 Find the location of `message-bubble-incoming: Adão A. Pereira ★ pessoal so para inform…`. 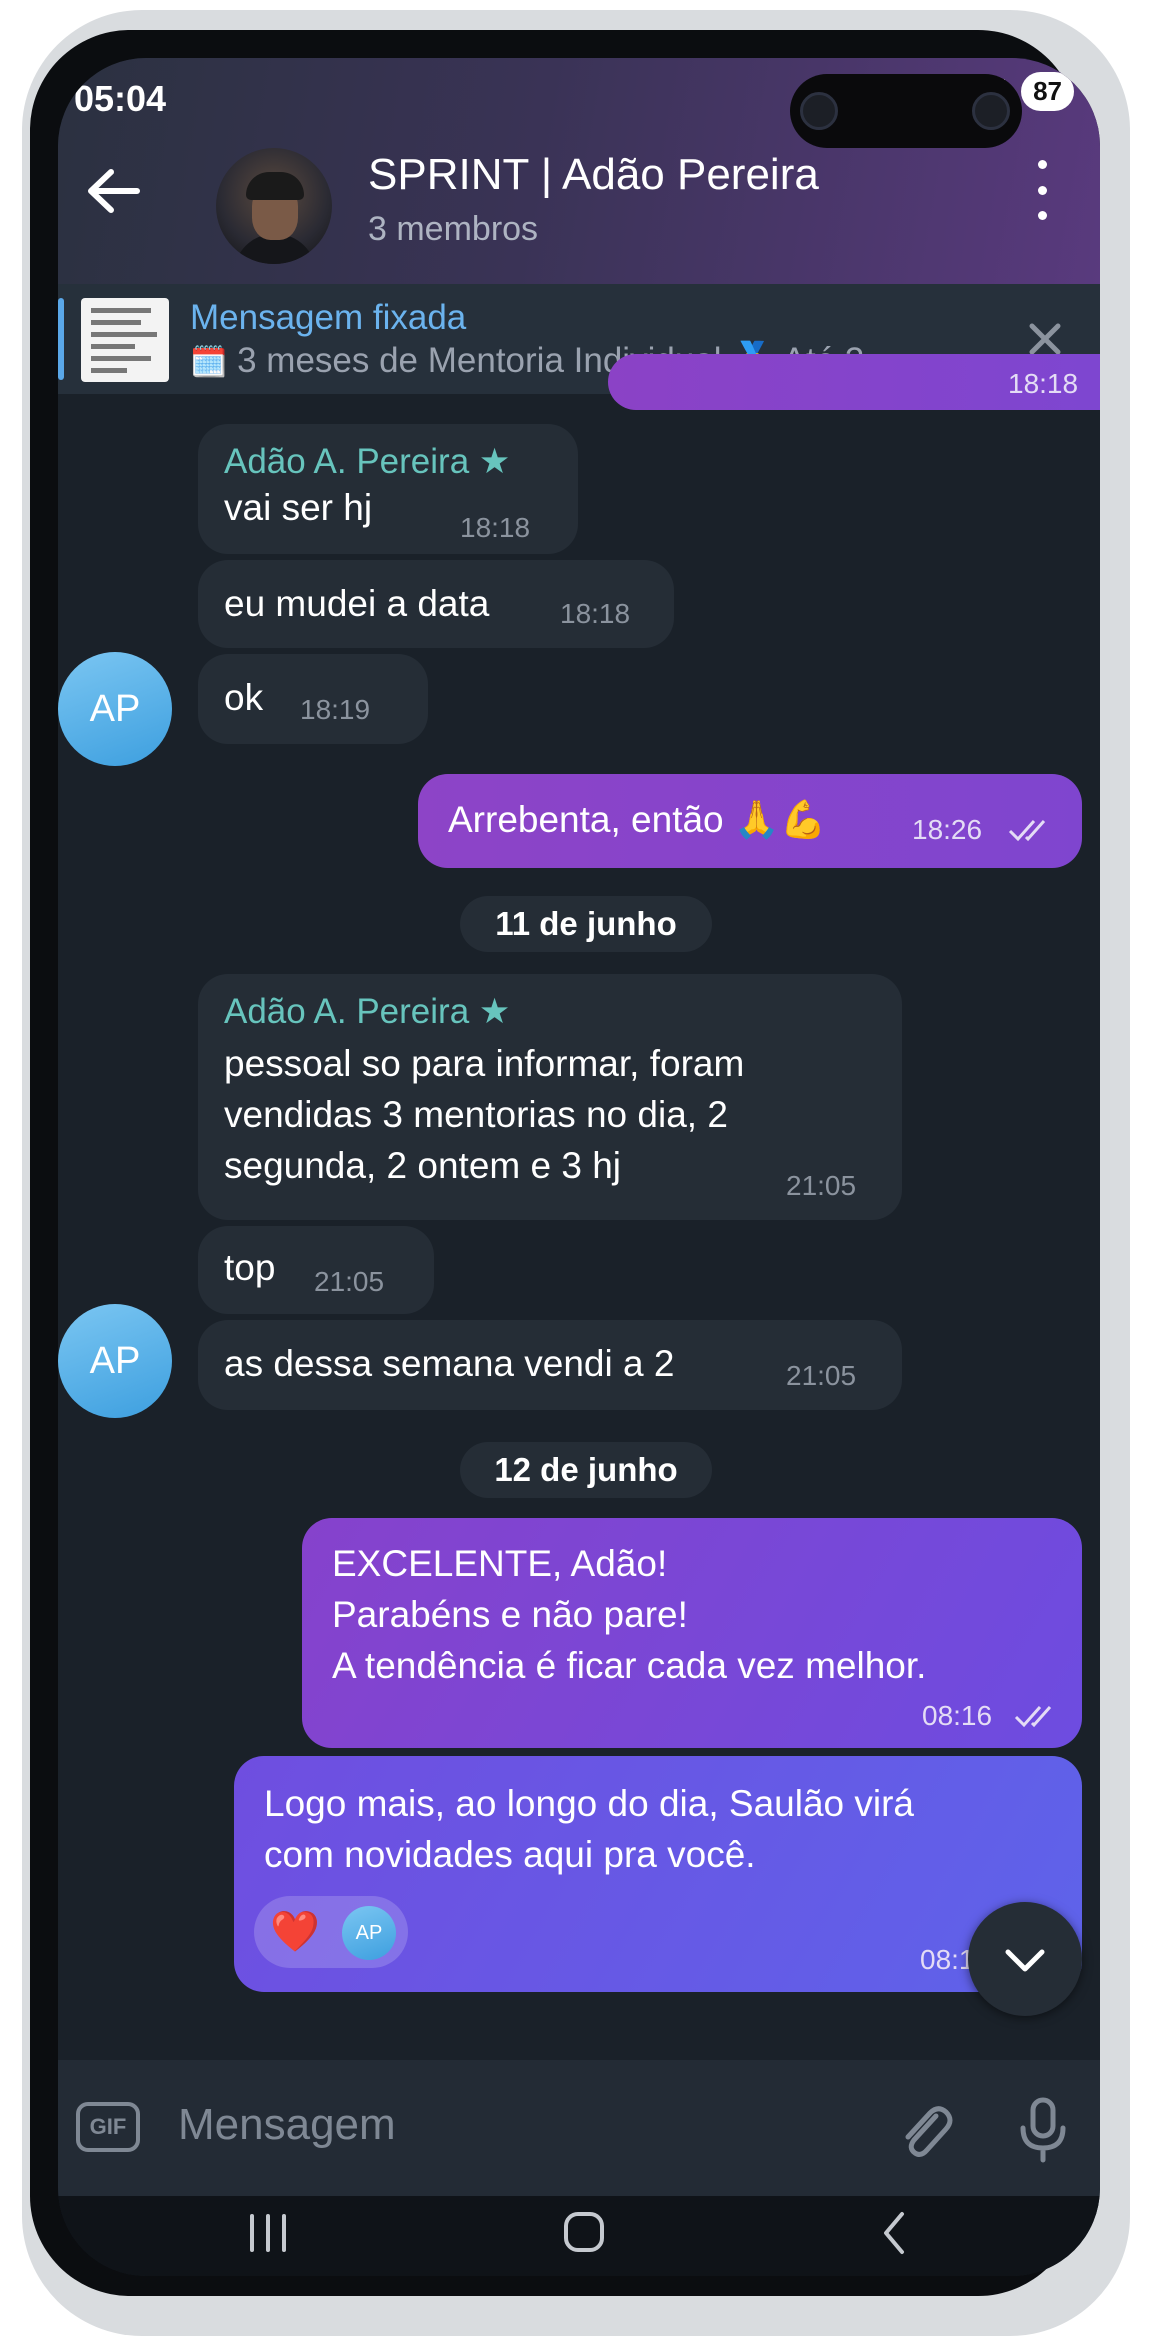

message-bubble-incoming: Adão A. Pereira ★ pessoal so para inform… is located at coordinates (550, 1097).